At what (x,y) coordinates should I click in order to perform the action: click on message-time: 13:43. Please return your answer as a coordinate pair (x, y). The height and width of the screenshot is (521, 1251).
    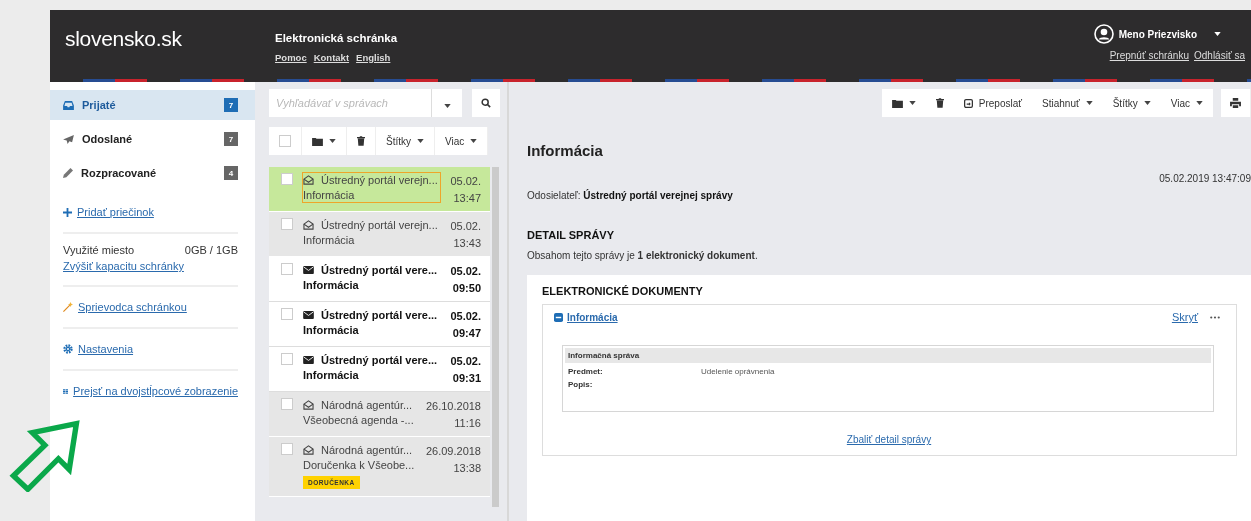
    Looking at the image, I should click on (467, 243).